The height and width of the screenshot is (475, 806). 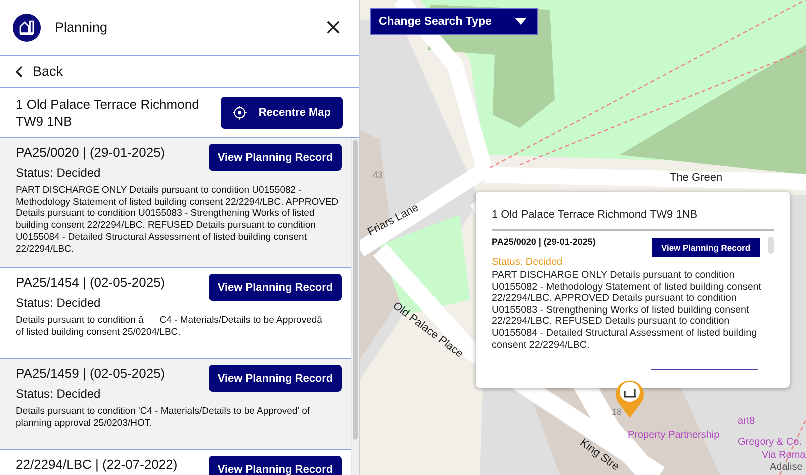 I want to click on record-description: Details pursuant to condition 'C4 - Materials/Details to be Approved' of planning approval 25/0203/HOT., so click(x=164, y=418).